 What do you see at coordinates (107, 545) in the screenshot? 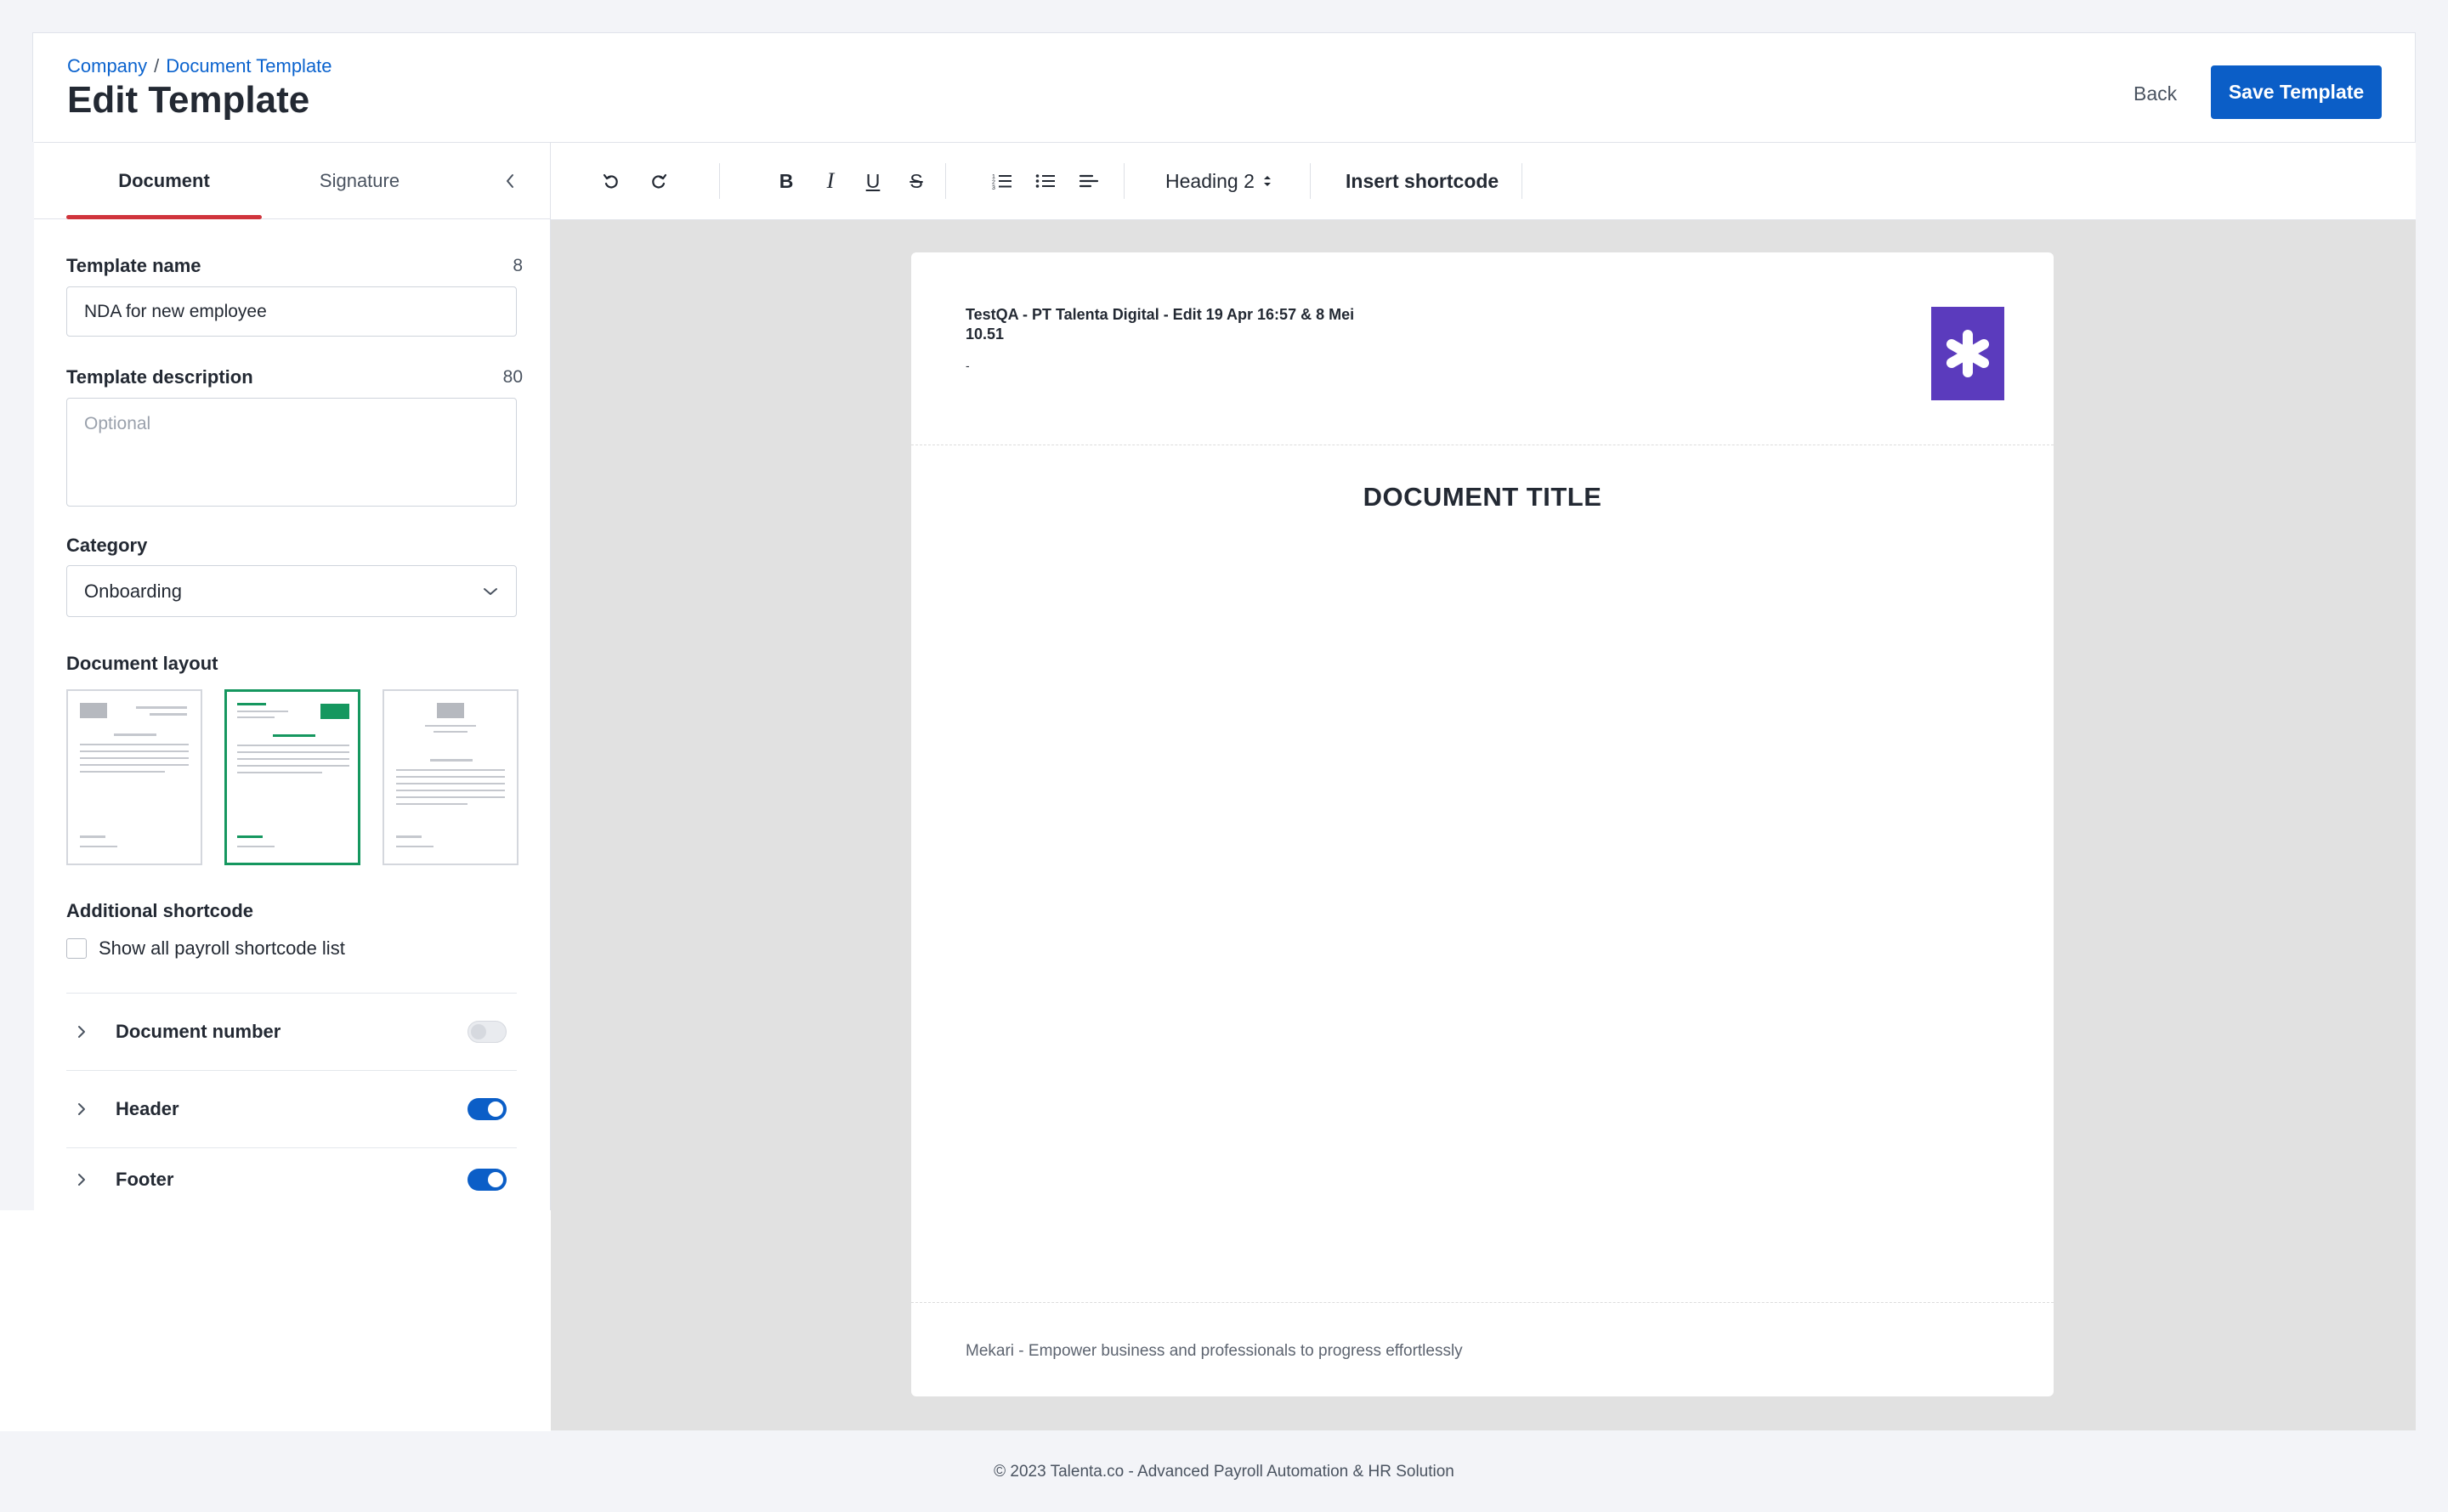
I see `category-label: Category` at bounding box center [107, 545].